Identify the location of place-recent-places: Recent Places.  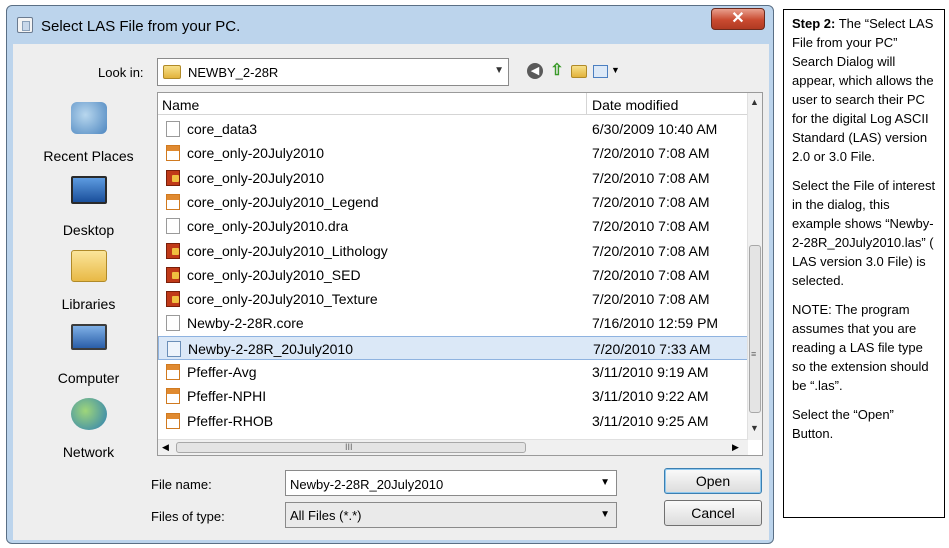
(88, 137).